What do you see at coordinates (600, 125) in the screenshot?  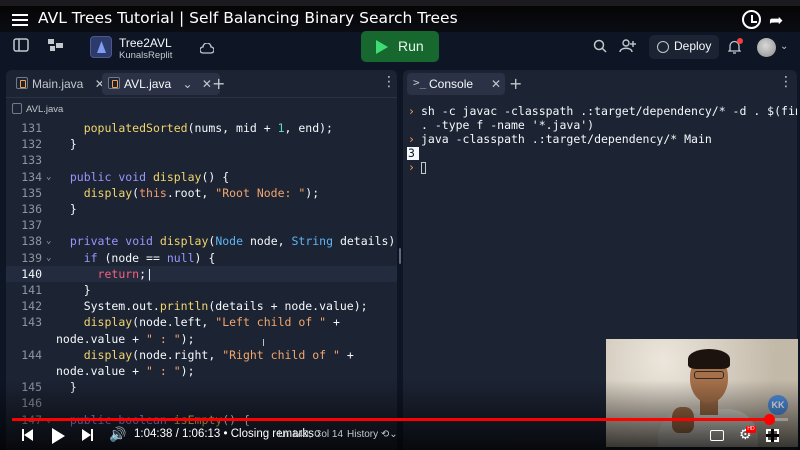 I see `console-line: . -type f -name '*.java')` at bounding box center [600, 125].